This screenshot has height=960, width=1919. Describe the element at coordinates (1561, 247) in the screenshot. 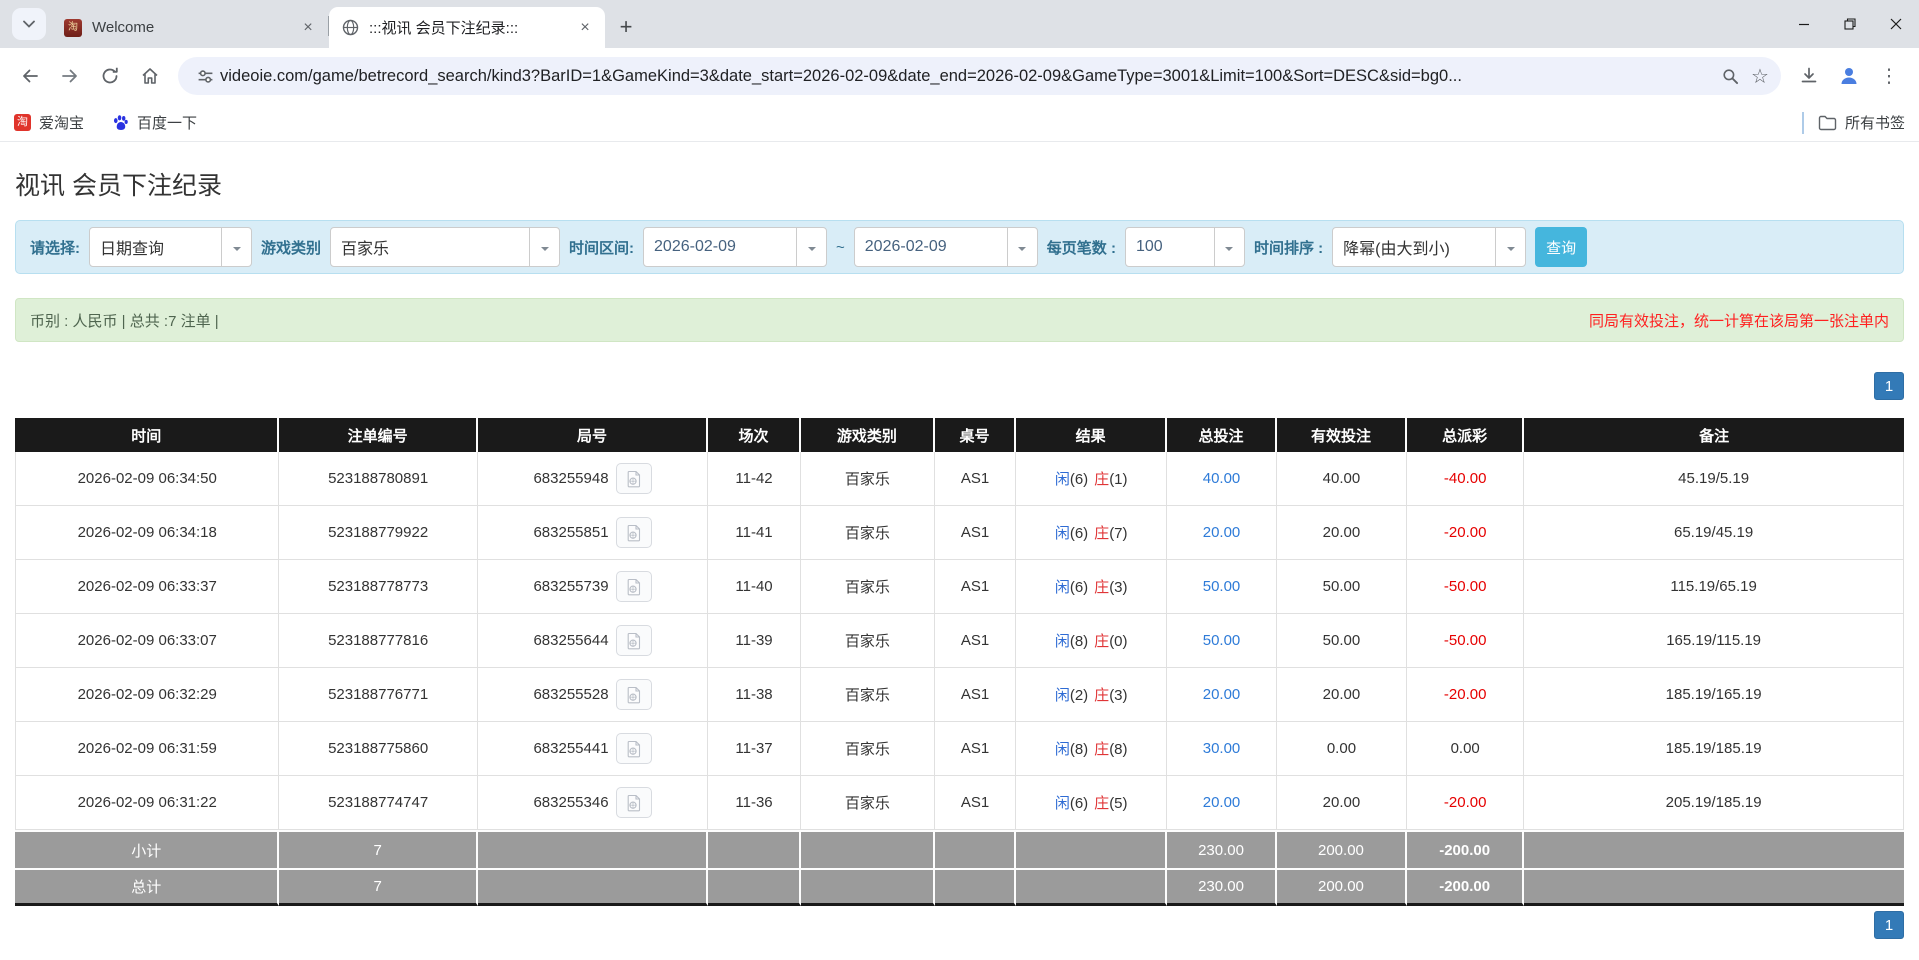

I see `search-button: 查询` at that location.